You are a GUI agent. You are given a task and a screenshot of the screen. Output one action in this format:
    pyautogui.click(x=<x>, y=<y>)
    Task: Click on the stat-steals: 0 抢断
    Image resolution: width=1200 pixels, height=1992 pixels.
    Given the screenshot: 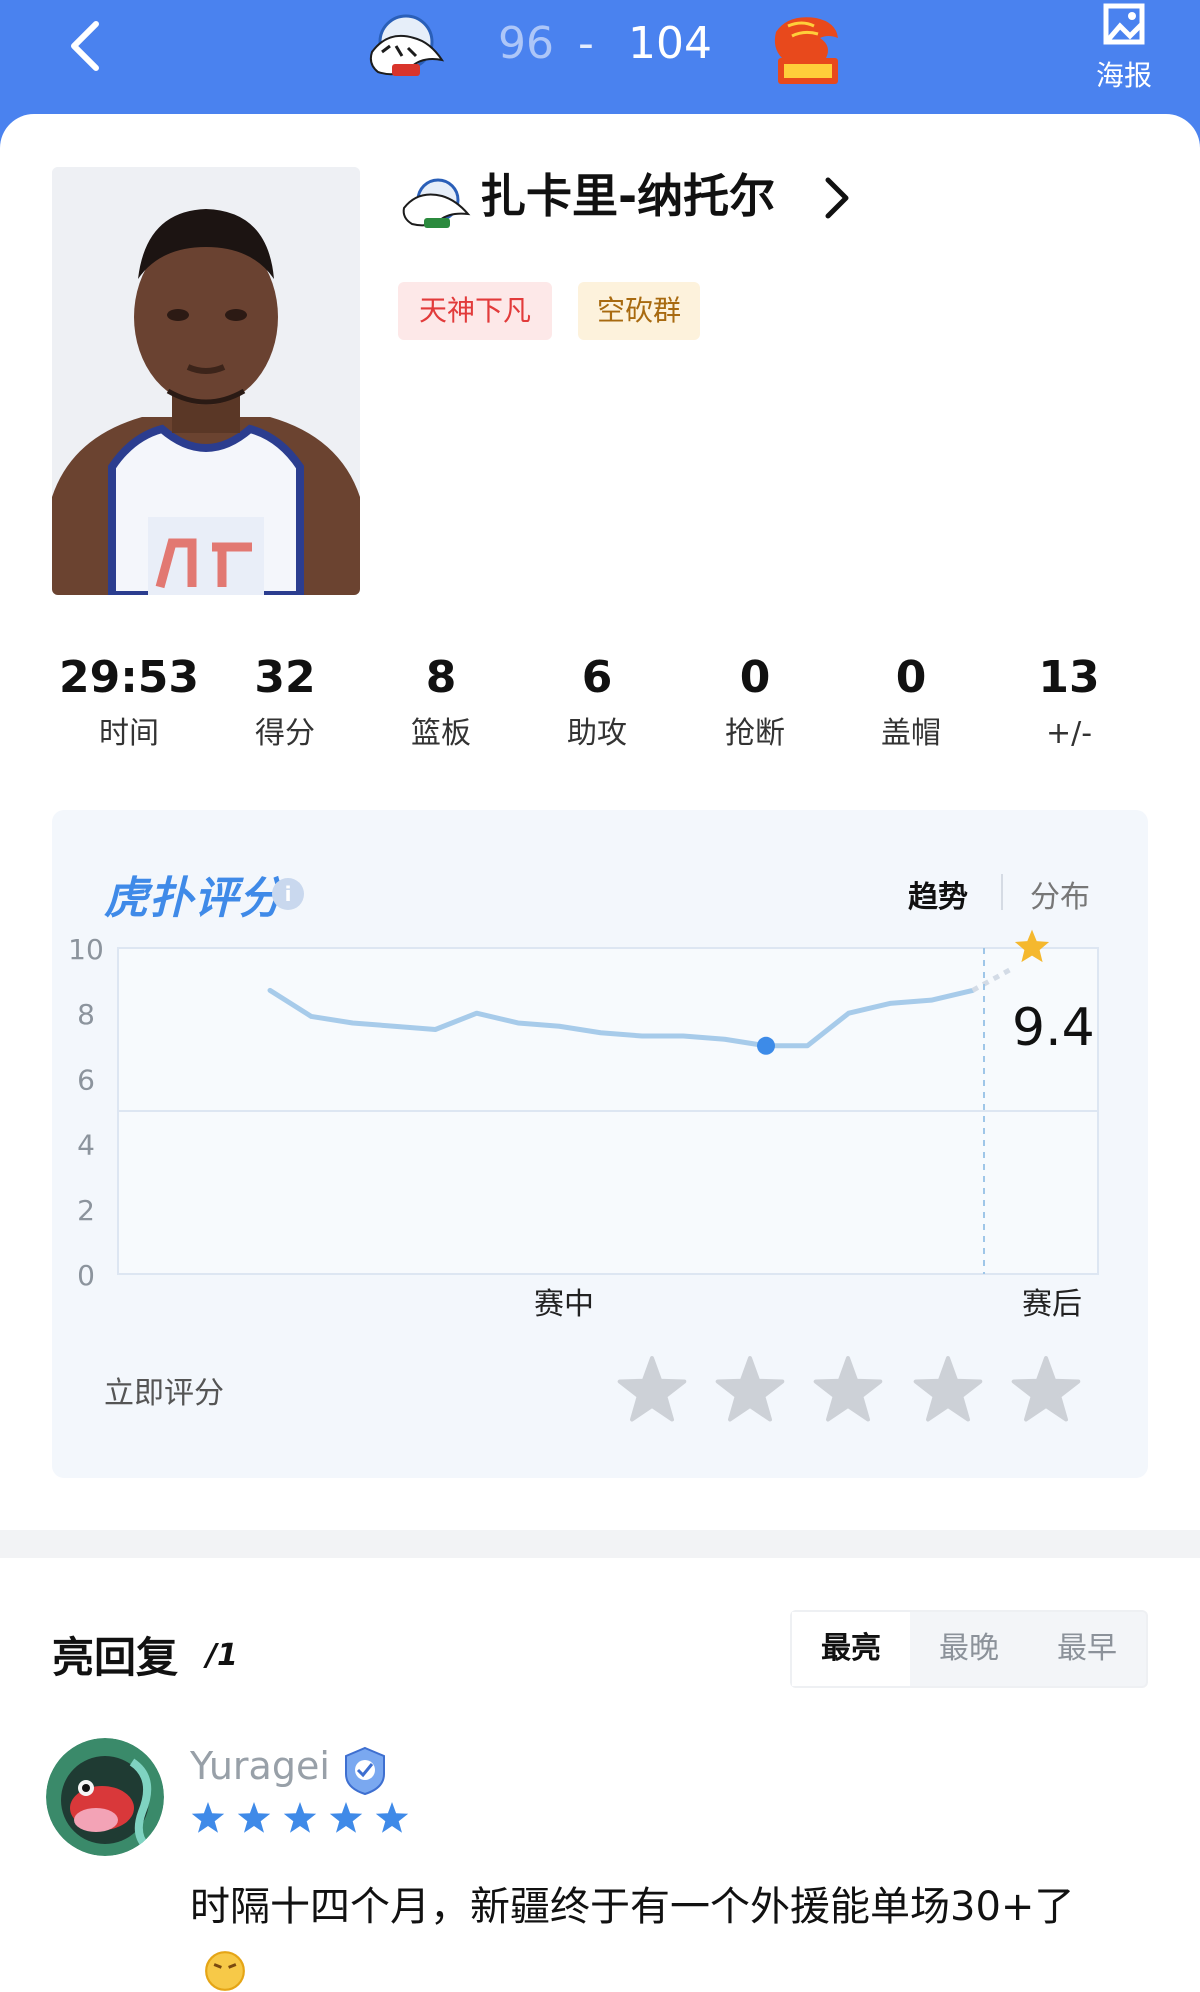 What is the action you would take?
    pyautogui.click(x=755, y=703)
    